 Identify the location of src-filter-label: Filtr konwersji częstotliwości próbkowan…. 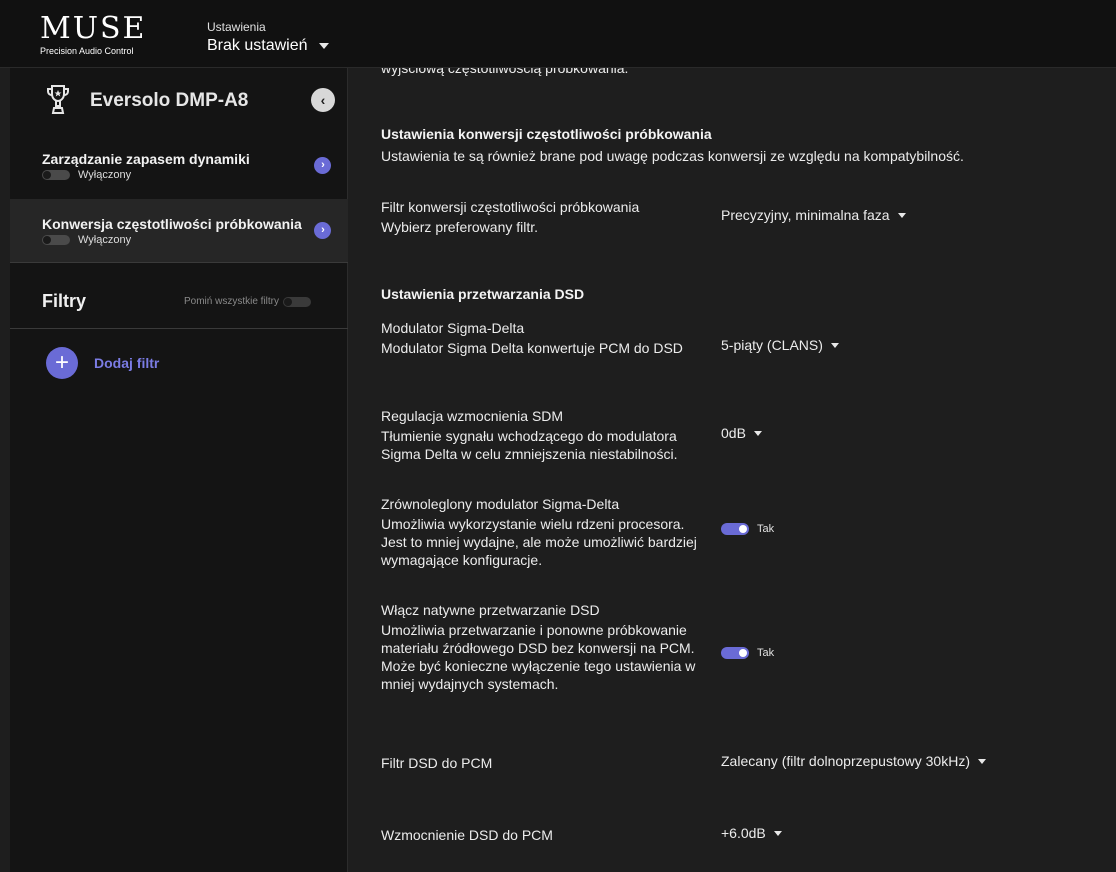
(510, 207).